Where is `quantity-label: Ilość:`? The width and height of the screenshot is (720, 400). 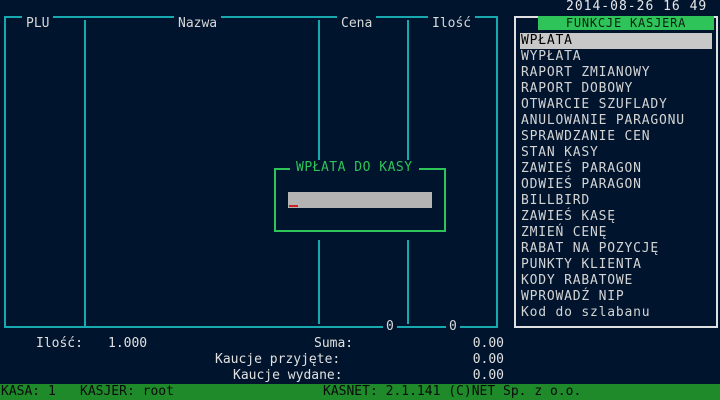 quantity-label: Ilość: is located at coordinates (59, 343).